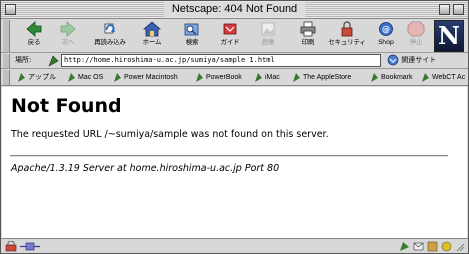 The image size is (469, 254). What do you see at coordinates (458, 9) in the screenshot?
I see `collapse-box` at bounding box center [458, 9].